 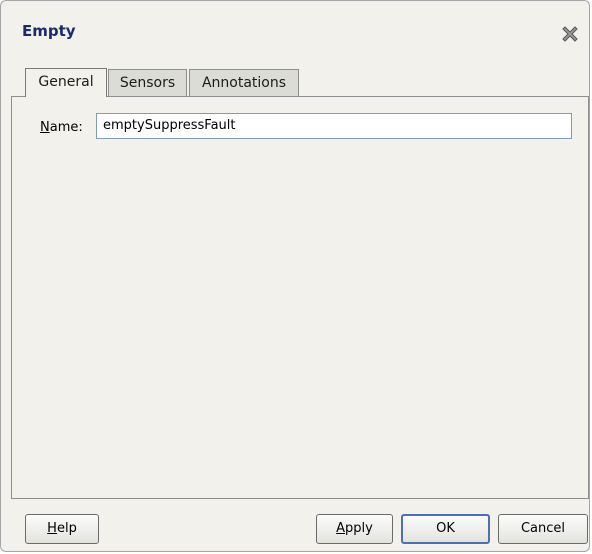 What do you see at coordinates (66, 127) in the screenshot?
I see `name-label-text: ame:` at bounding box center [66, 127].